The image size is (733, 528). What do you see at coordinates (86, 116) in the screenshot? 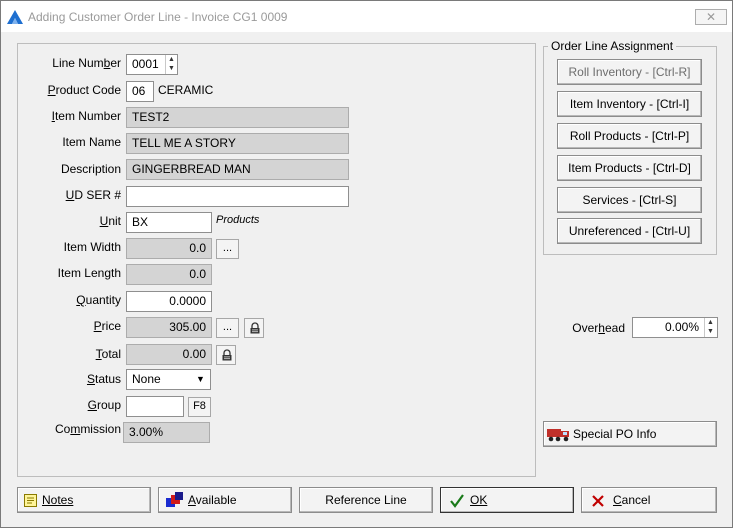
I see `item-number-label: Item Number` at bounding box center [86, 116].